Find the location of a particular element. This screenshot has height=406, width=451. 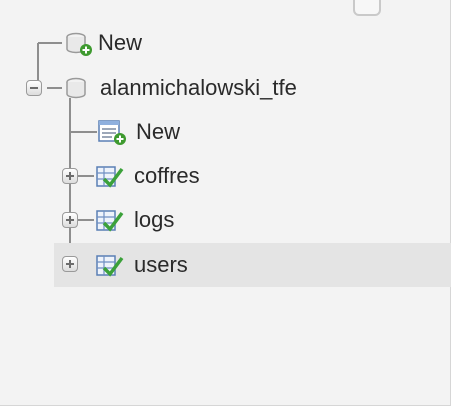

database-name: alanmichalowski_tfe is located at coordinates (198, 87).